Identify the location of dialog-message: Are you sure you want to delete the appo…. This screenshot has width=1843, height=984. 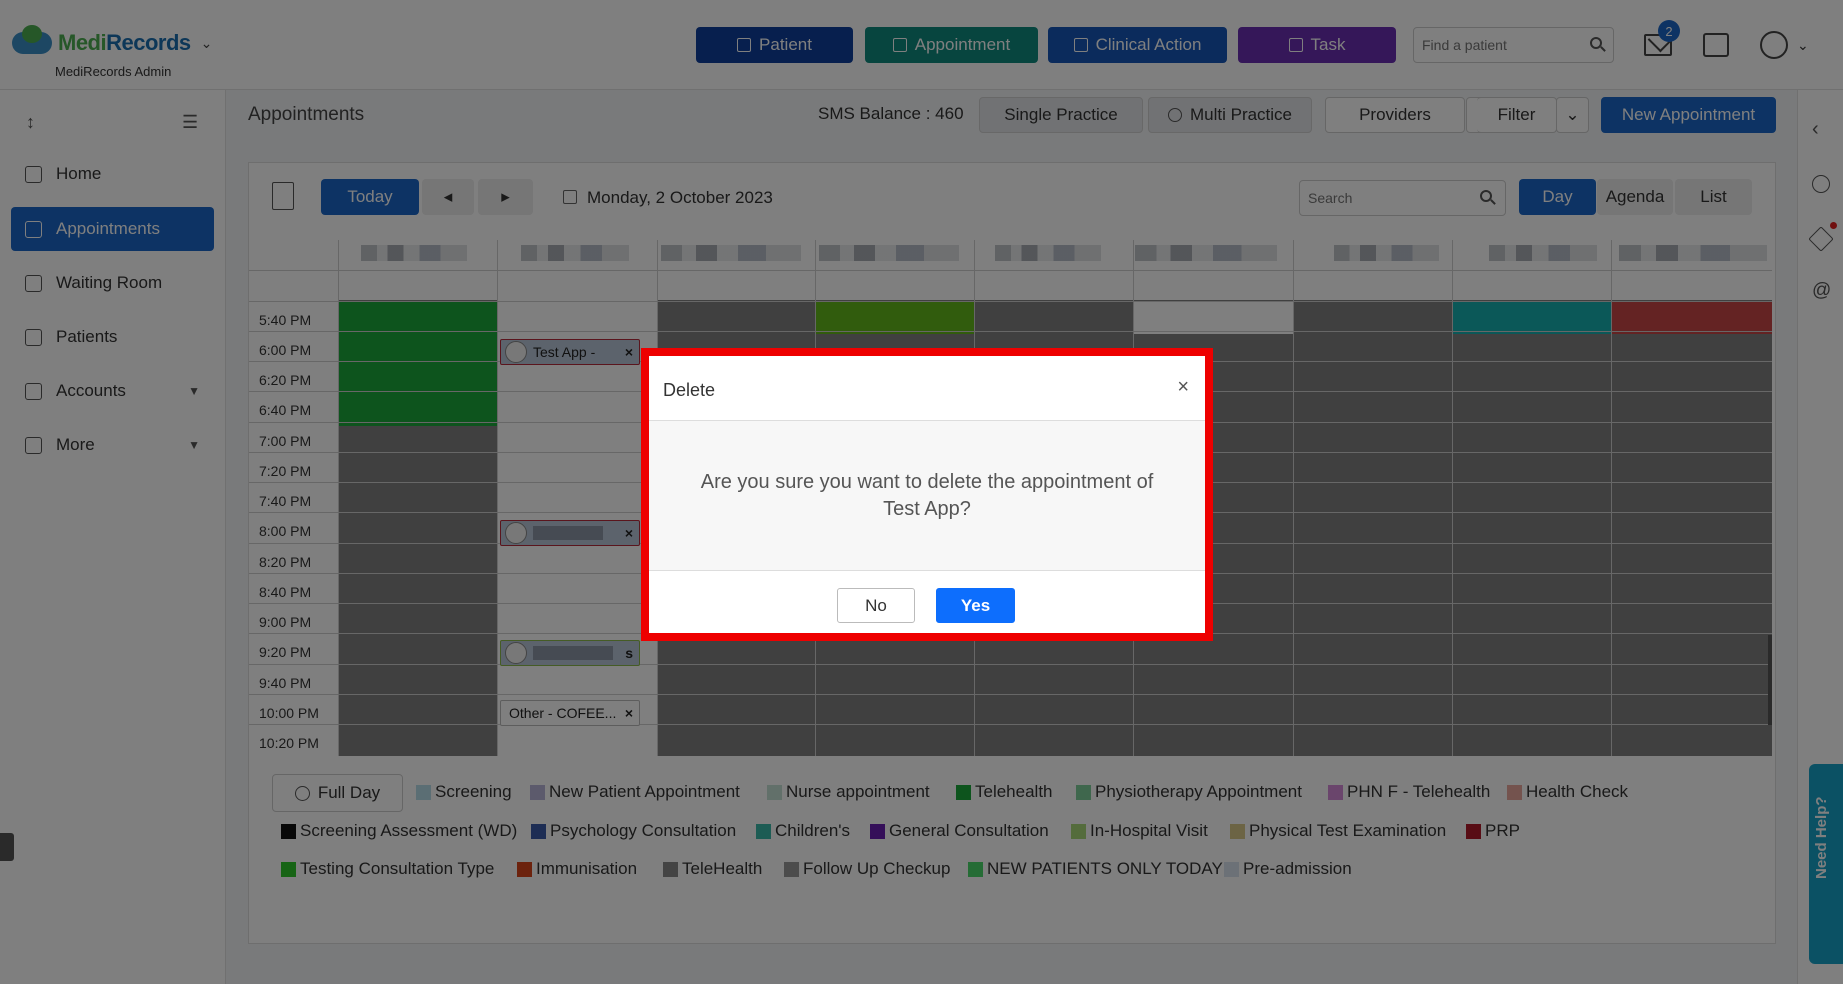
(927, 496).